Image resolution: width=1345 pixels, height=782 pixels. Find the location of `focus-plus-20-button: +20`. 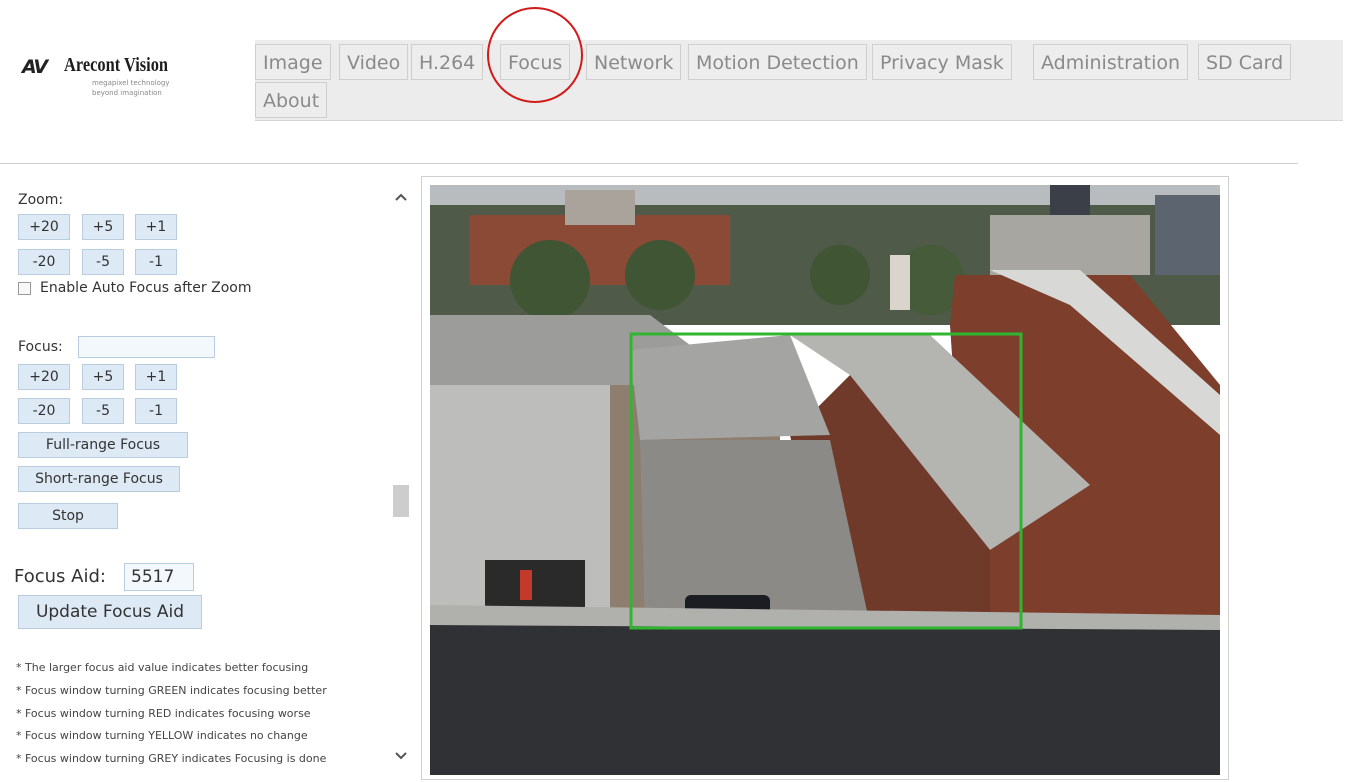

focus-plus-20-button: +20 is located at coordinates (44, 377).